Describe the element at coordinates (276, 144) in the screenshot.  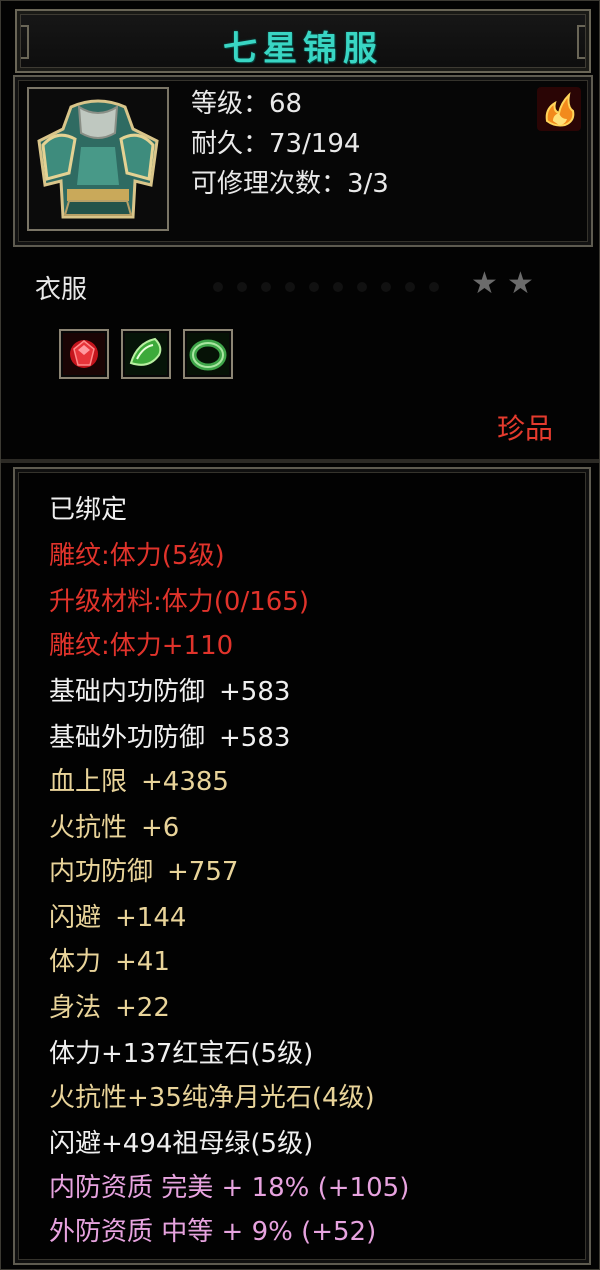
I see `item-durability: 耐久：73/194` at that location.